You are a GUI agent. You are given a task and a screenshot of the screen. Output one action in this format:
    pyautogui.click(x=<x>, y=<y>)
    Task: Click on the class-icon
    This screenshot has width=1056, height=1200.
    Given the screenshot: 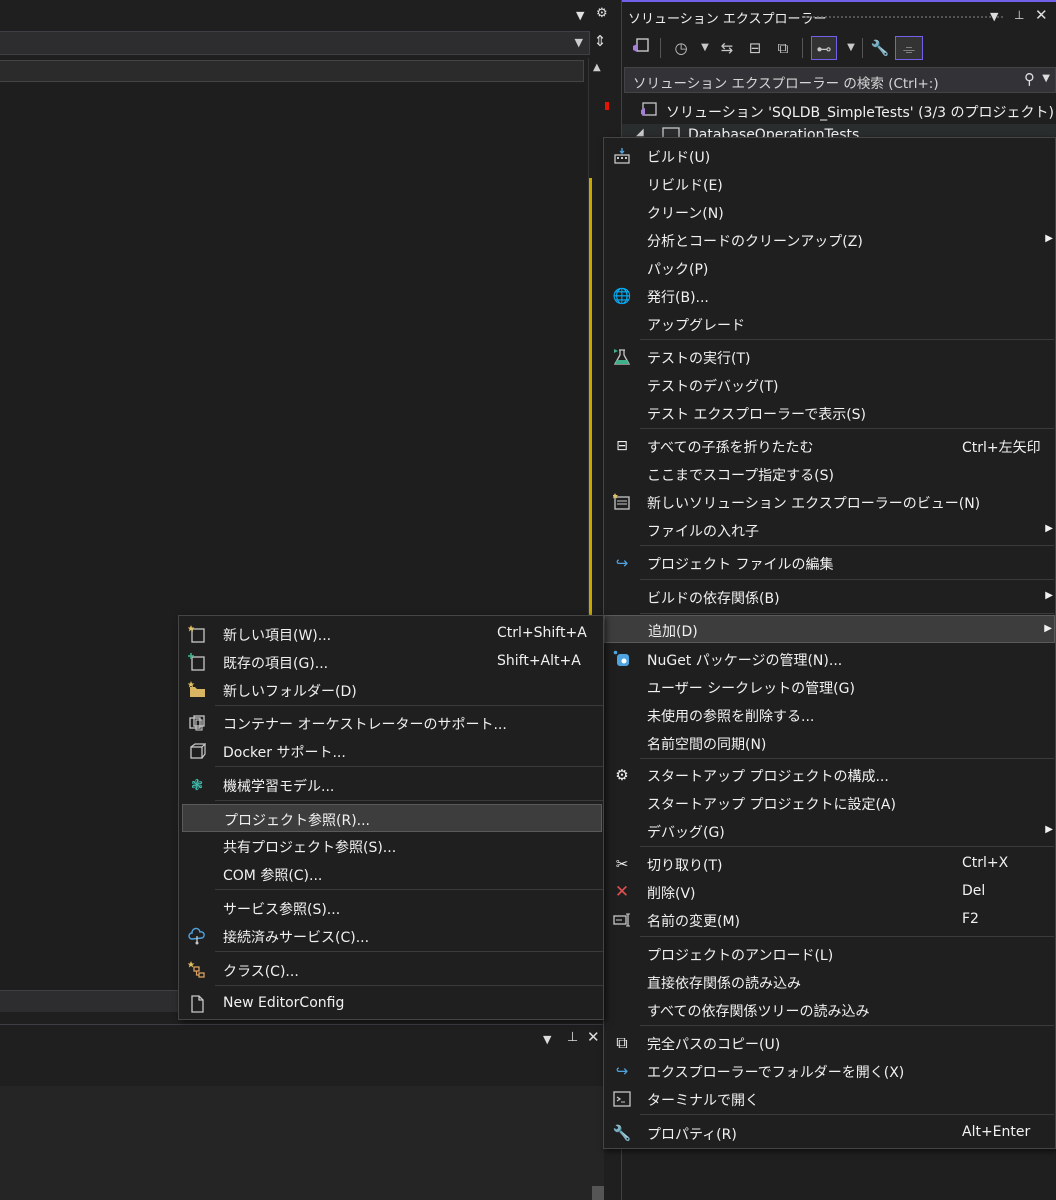 What is the action you would take?
    pyautogui.click(x=197, y=970)
    